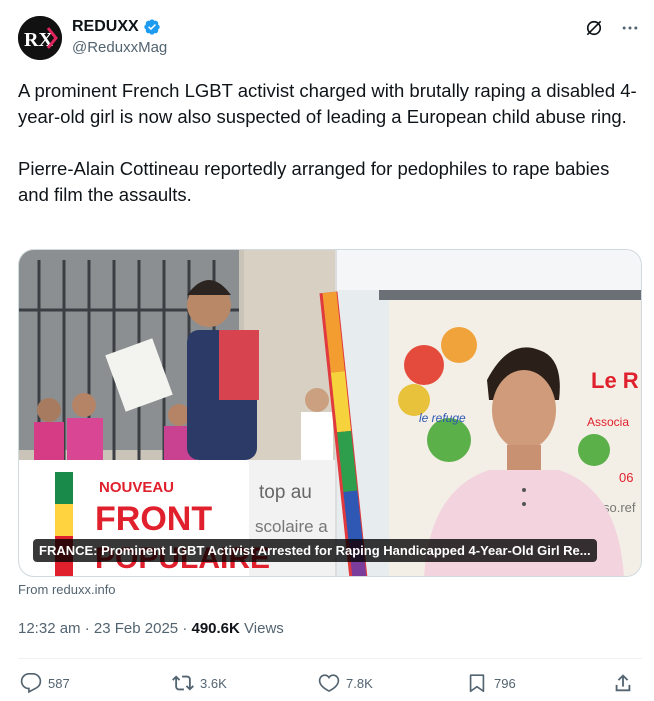 This screenshot has height=701, width=654. Describe the element at coordinates (183, 683) in the screenshot. I see `repost-icon` at that location.